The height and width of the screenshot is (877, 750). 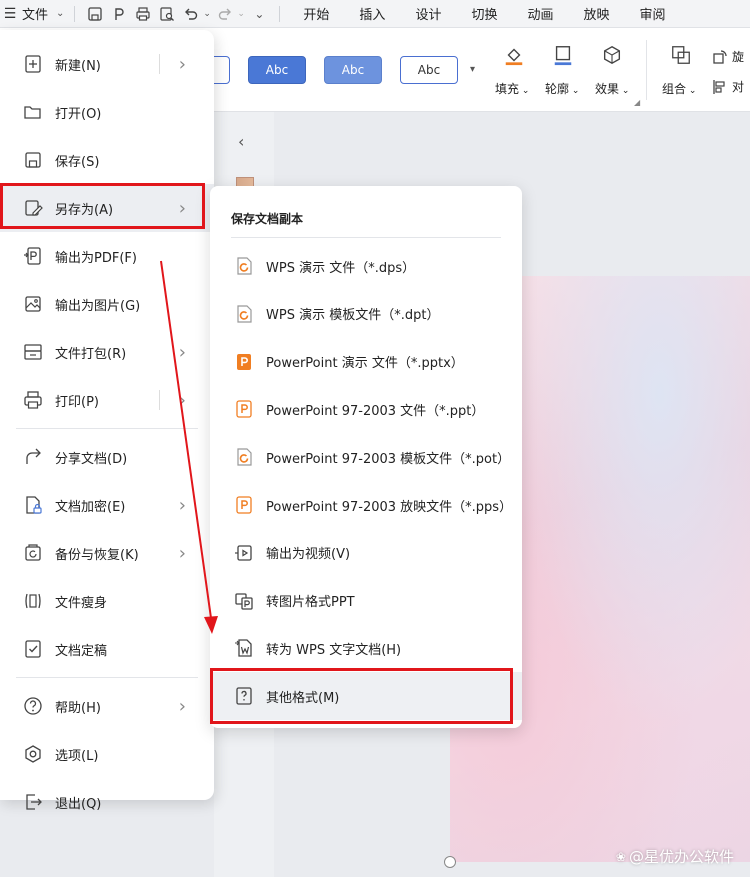 What do you see at coordinates (78, 708) in the screenshot?
I see `file-menu-item-label: 帮助(H)` at bounding box center [78, 708].